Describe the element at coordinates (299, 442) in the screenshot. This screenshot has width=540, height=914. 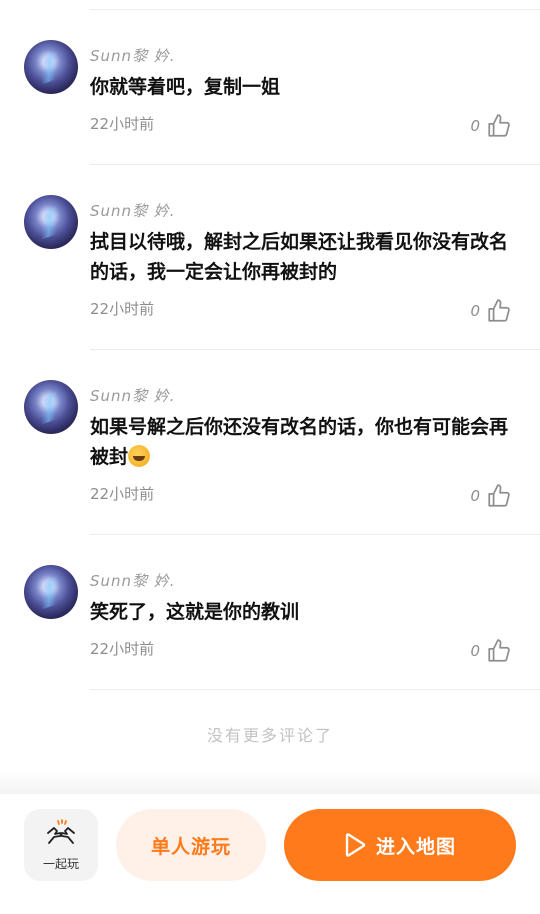
I see `comment-text-content: 如果号解之后你还没有改名的话，你也有可能会再被封` at that location.